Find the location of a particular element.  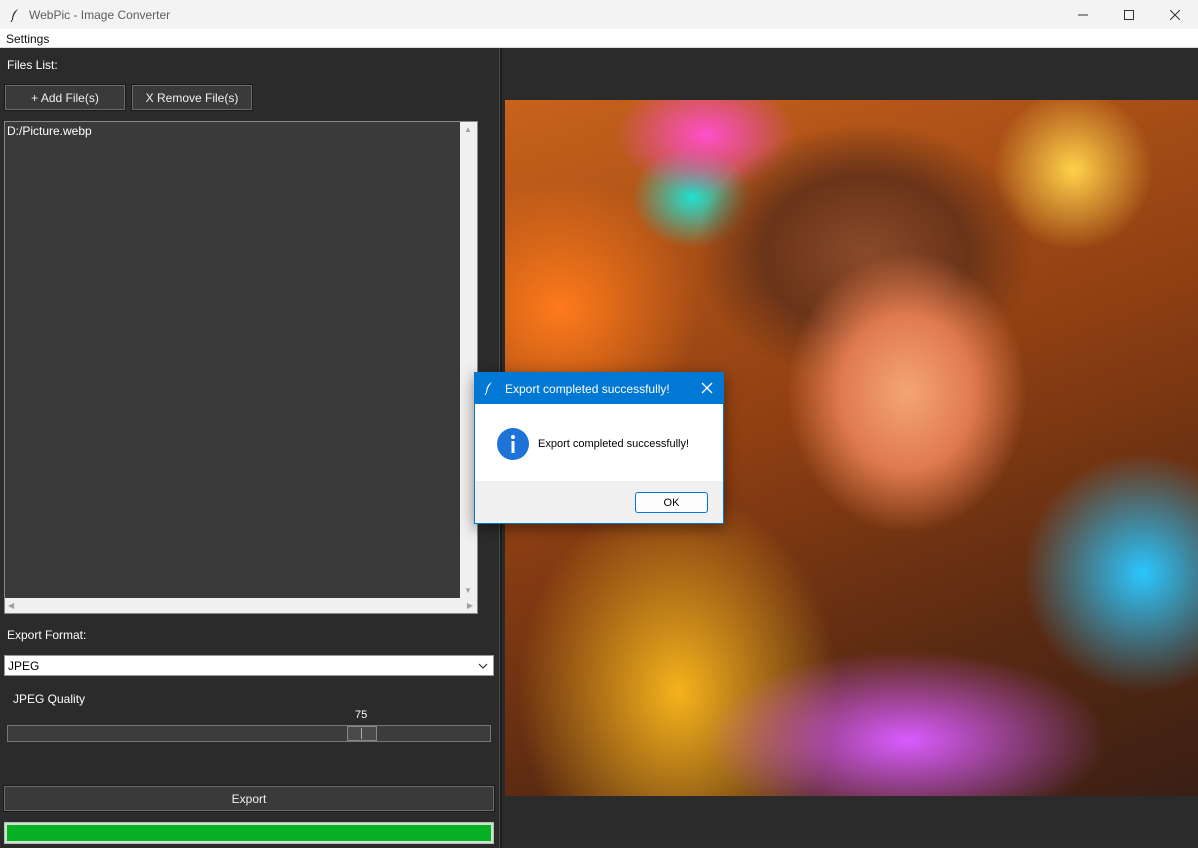

close-icon is located at coordinates (1175, 14).